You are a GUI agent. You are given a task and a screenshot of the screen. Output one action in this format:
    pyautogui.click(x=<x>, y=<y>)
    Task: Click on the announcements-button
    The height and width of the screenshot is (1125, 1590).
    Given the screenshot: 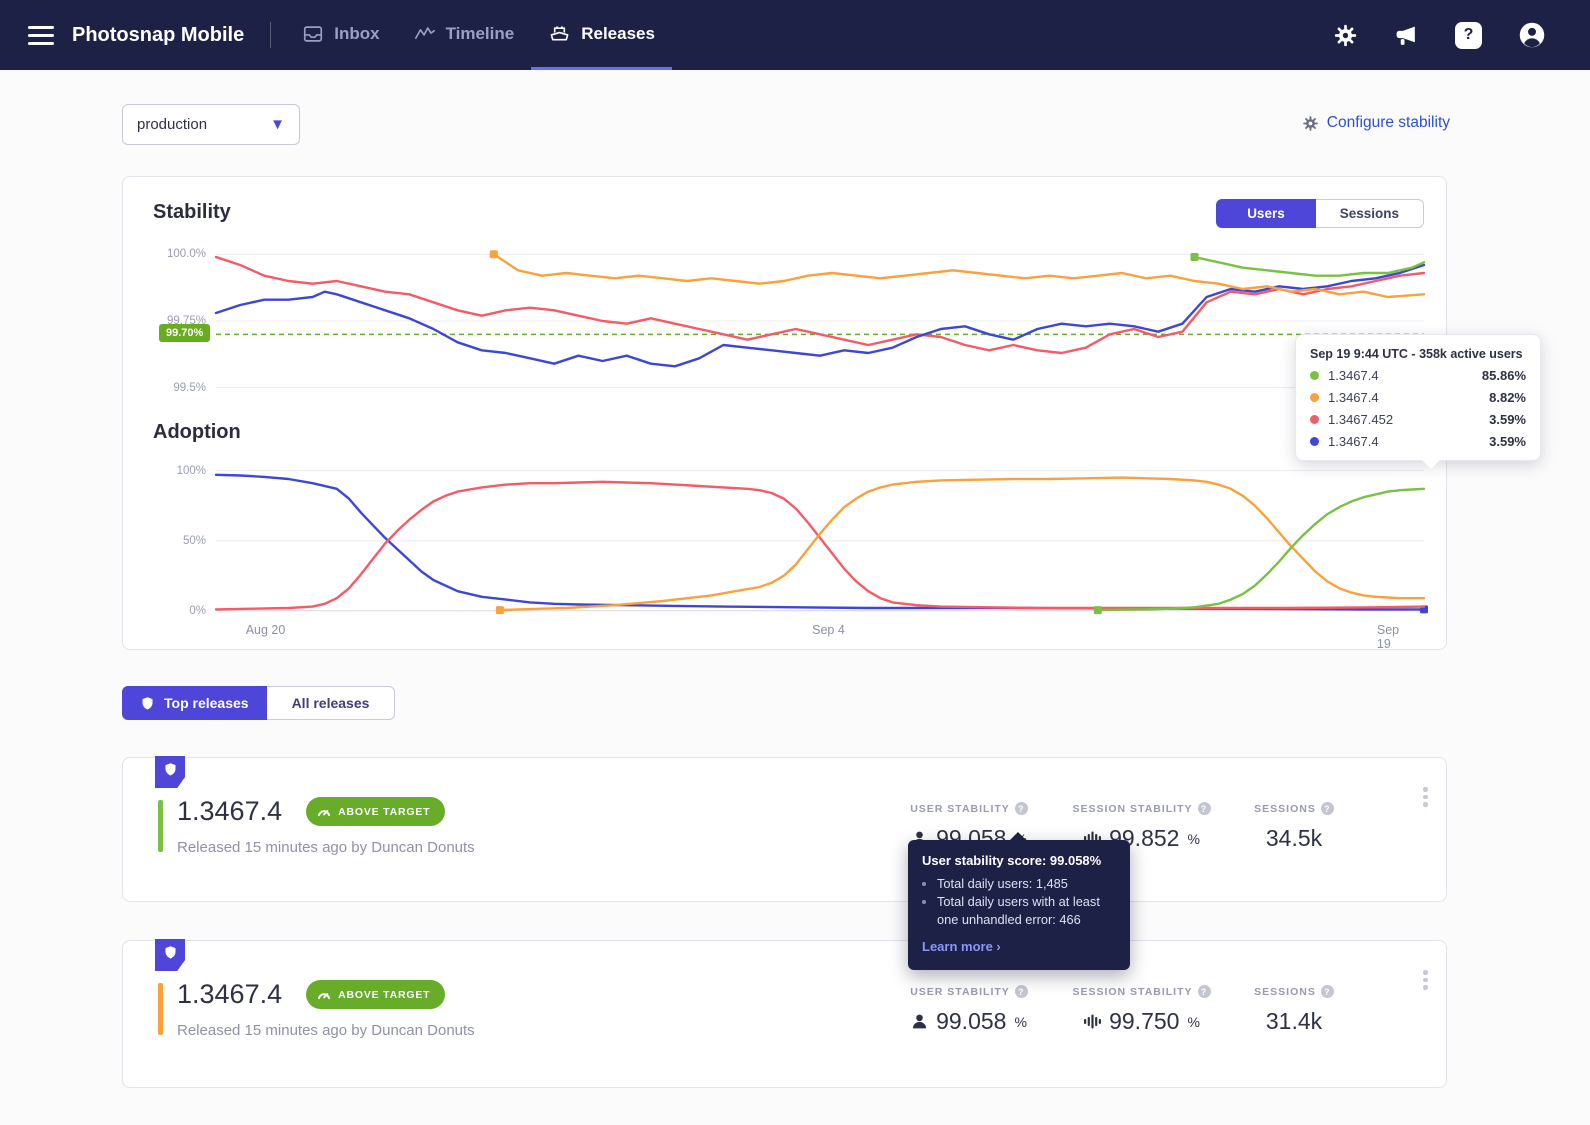 What is the action you would take?
    pyautogui.click(x=1406, y=35)
    